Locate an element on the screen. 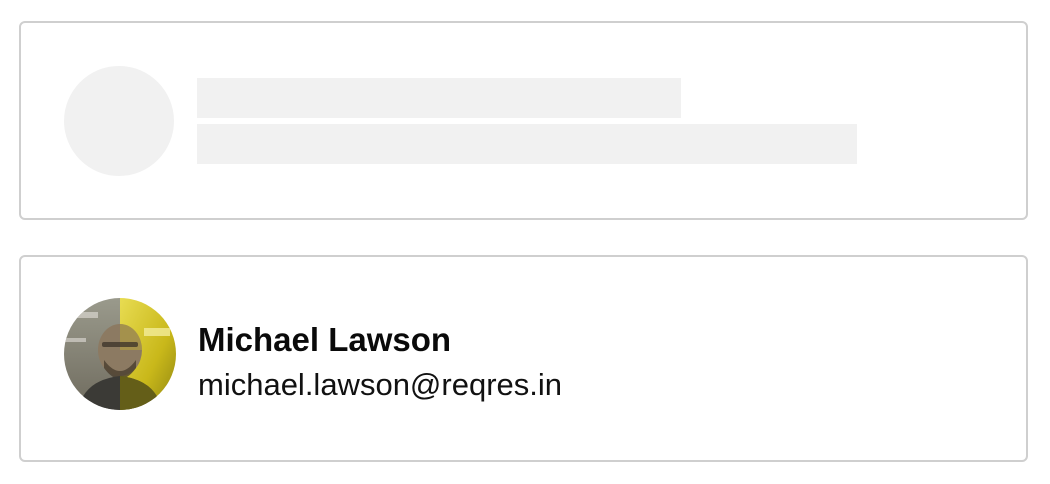  skeleton-avatar is located at coordinates (119, 121).